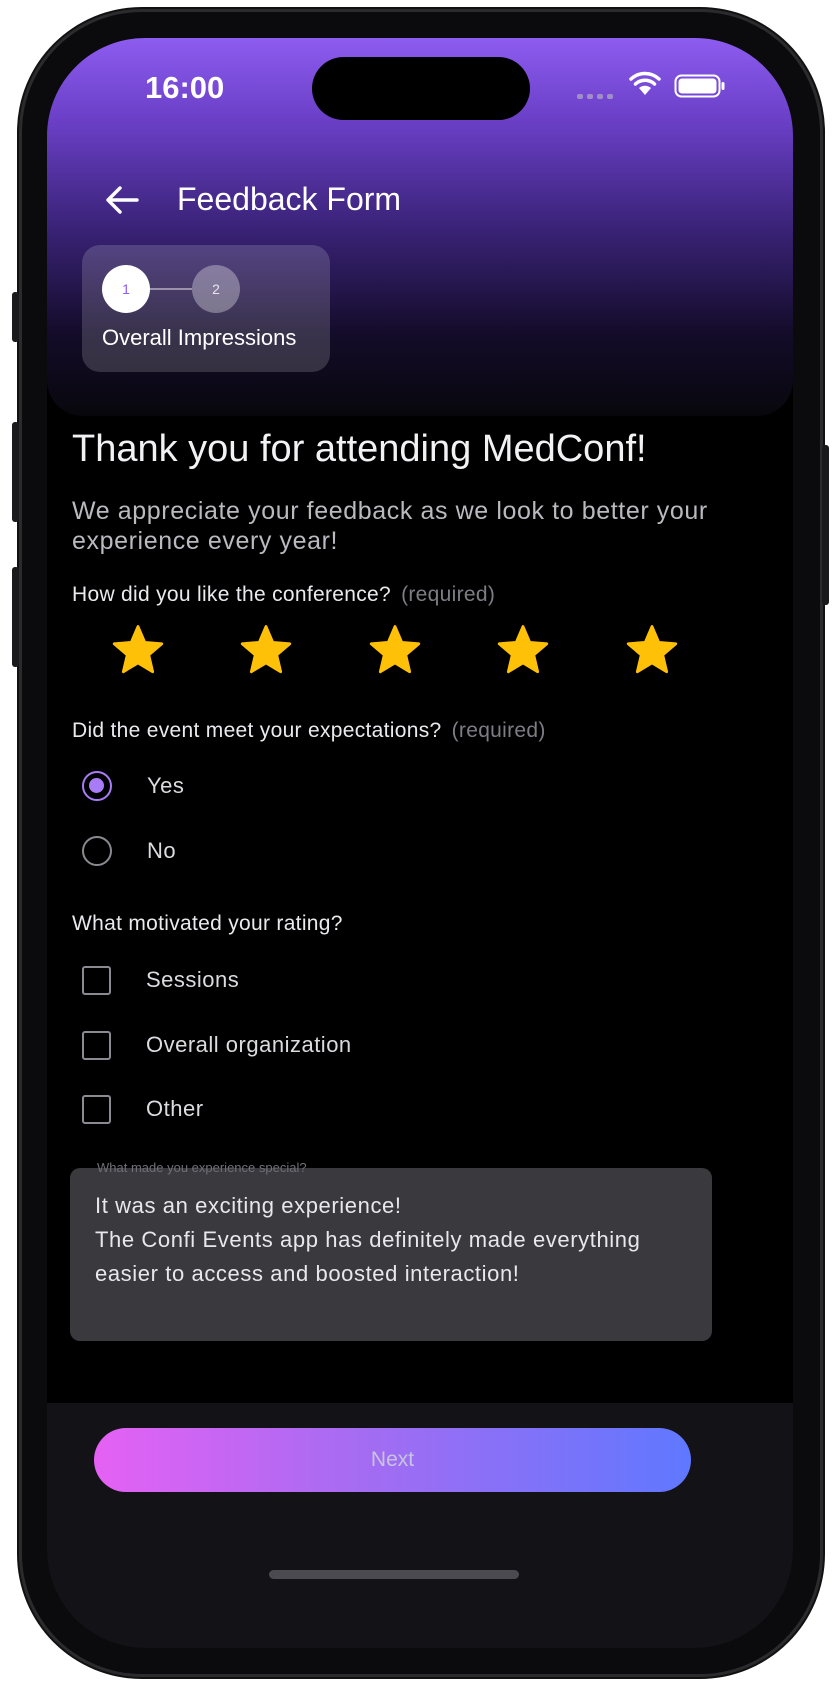  Describe the element at coordinates (392, 1460) in the screenshot. I see `next-button: Next` at that location.